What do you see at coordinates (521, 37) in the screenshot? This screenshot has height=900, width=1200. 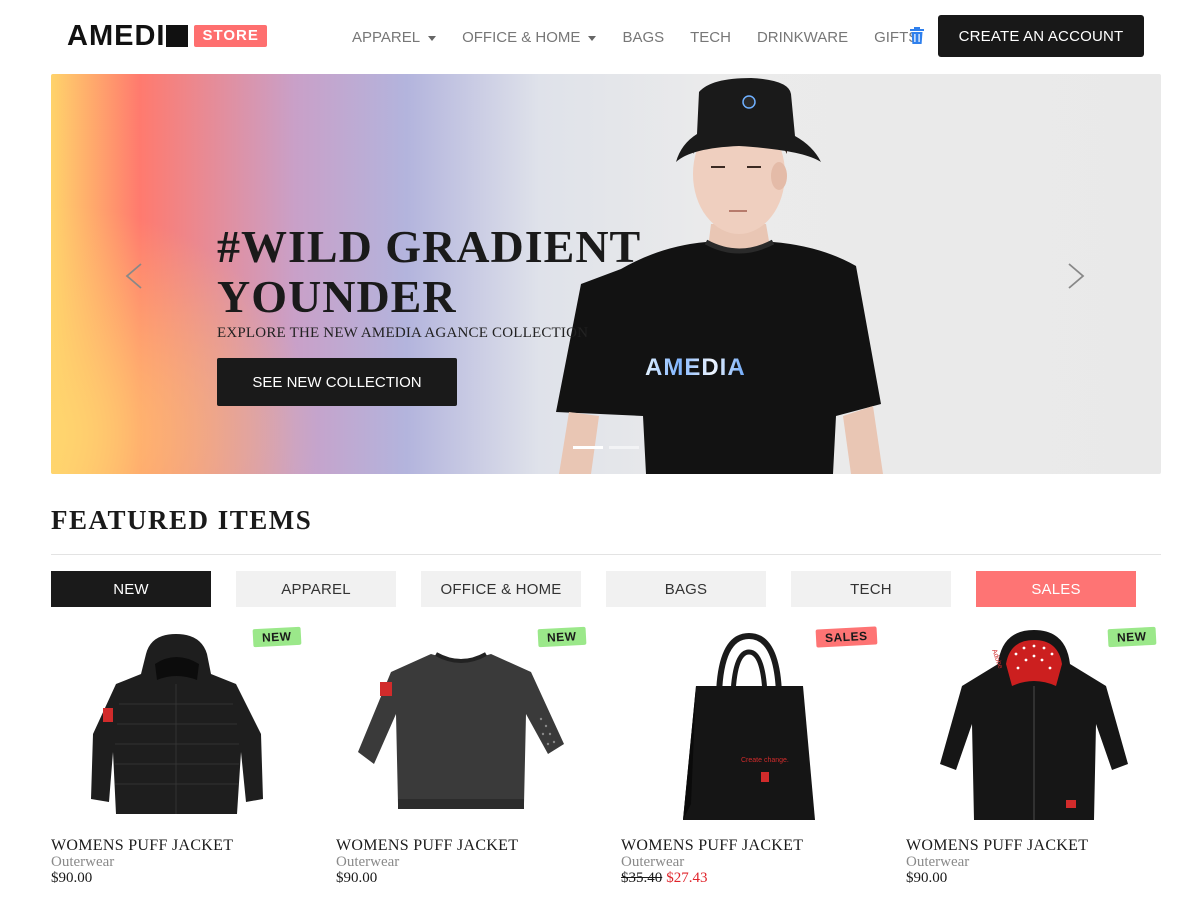 I see `nav-item-label: OFFICE & HOME` at bounding box center [521, 37].